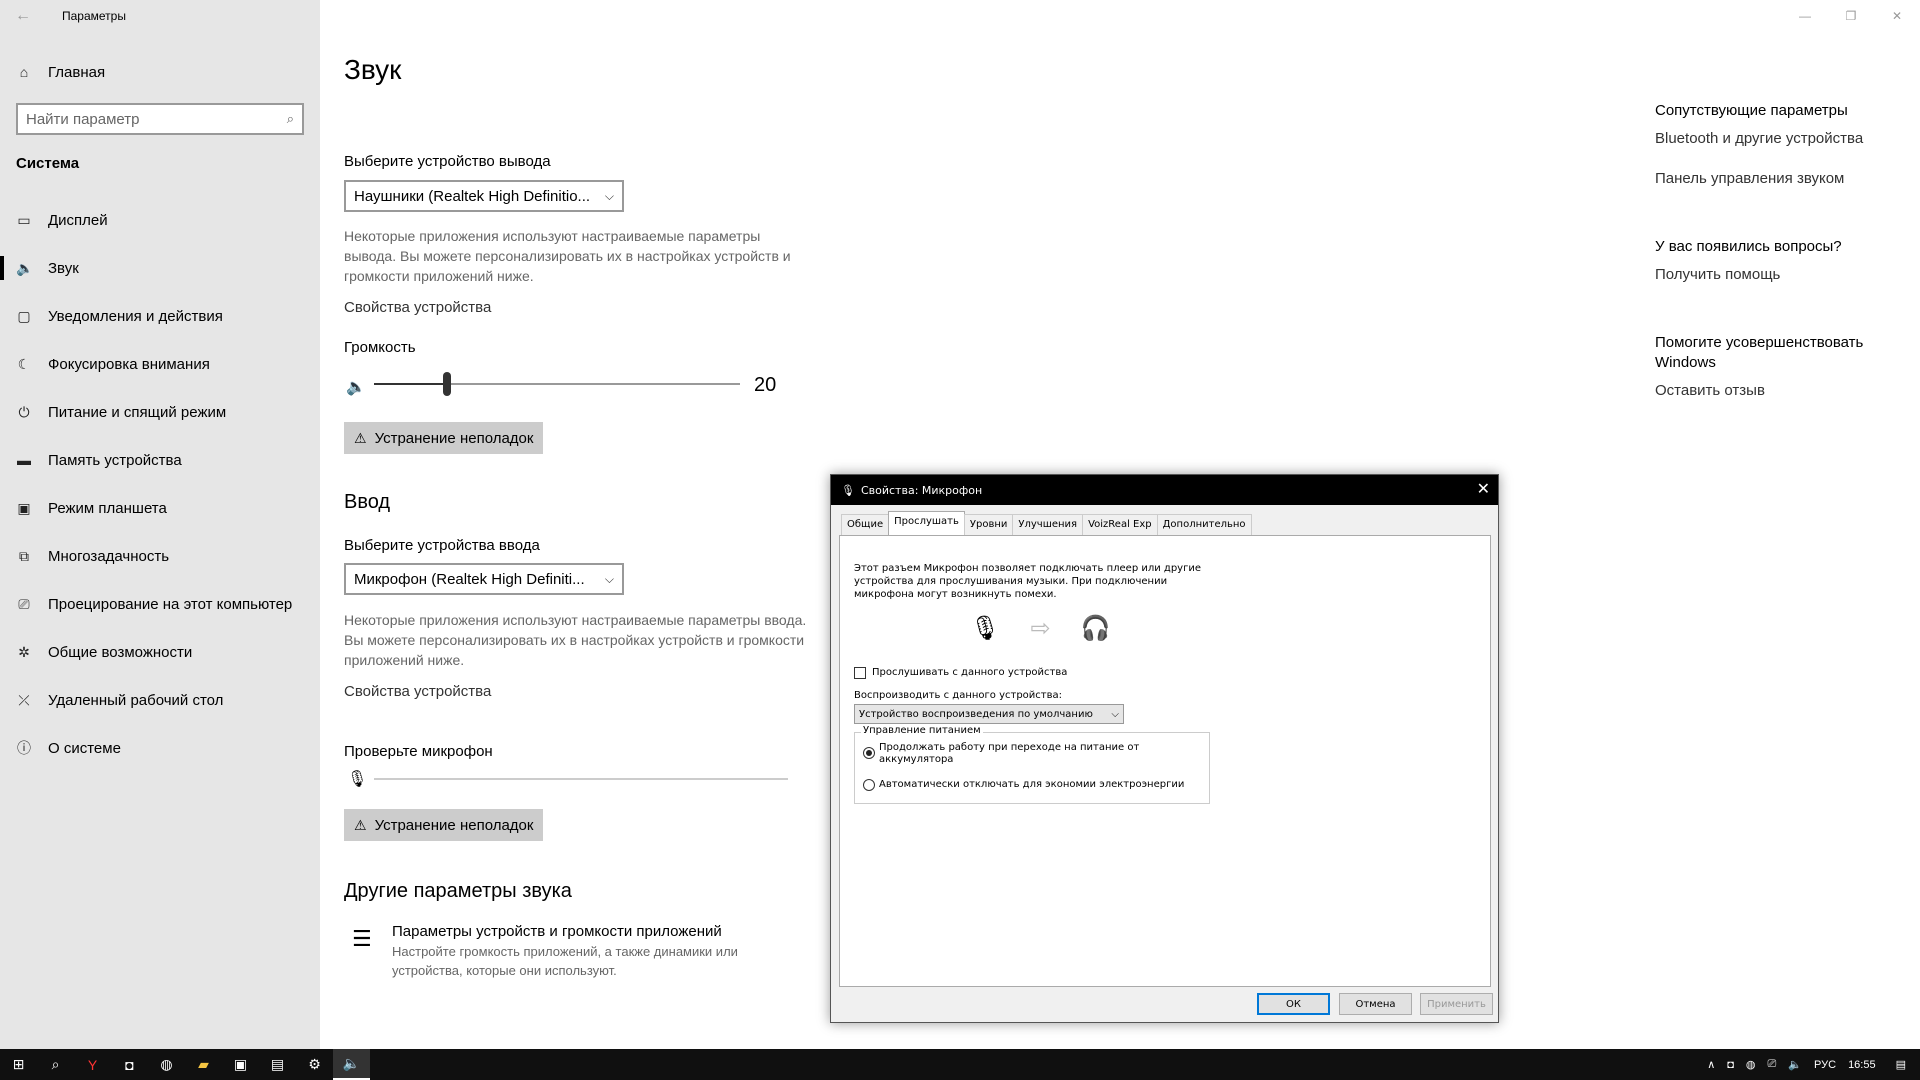  Describe the element at coordinates (869, 753) in the screenshot. I see `keep-running-radio` at that location.